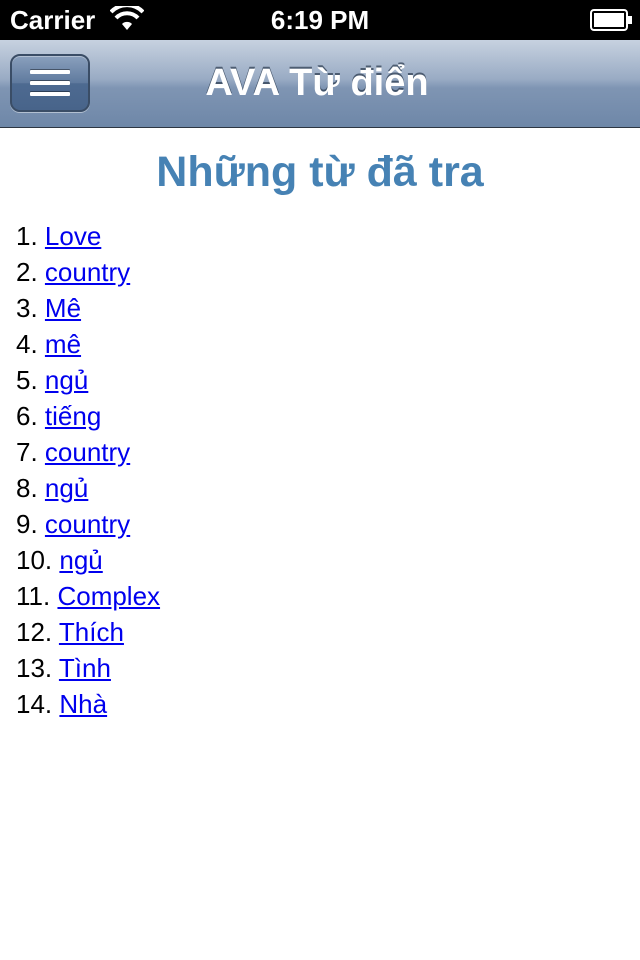 This screenshot has height=960, width=640. What do you see at coordinates (27, 524) in the screenshot?
I see `history-item-number: 9.` at bounding box center [27, 524].